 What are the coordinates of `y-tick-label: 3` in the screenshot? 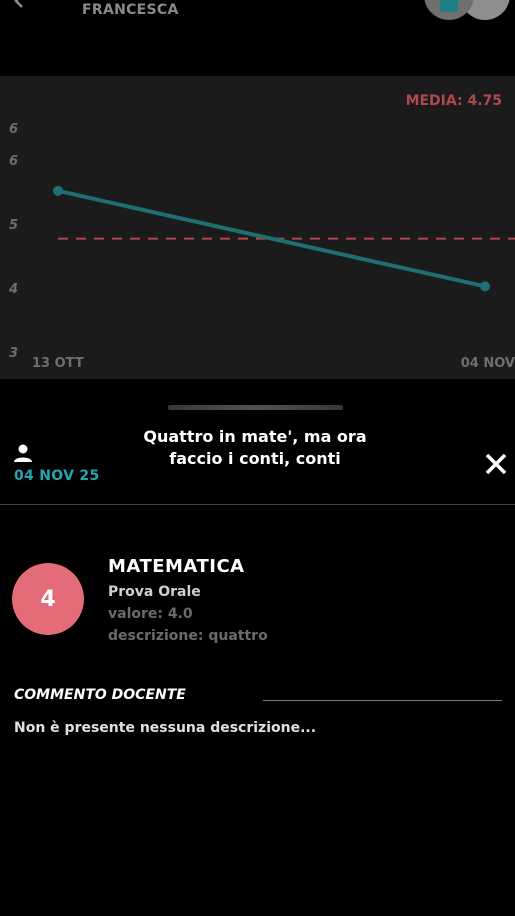 It's located at (13, 353).